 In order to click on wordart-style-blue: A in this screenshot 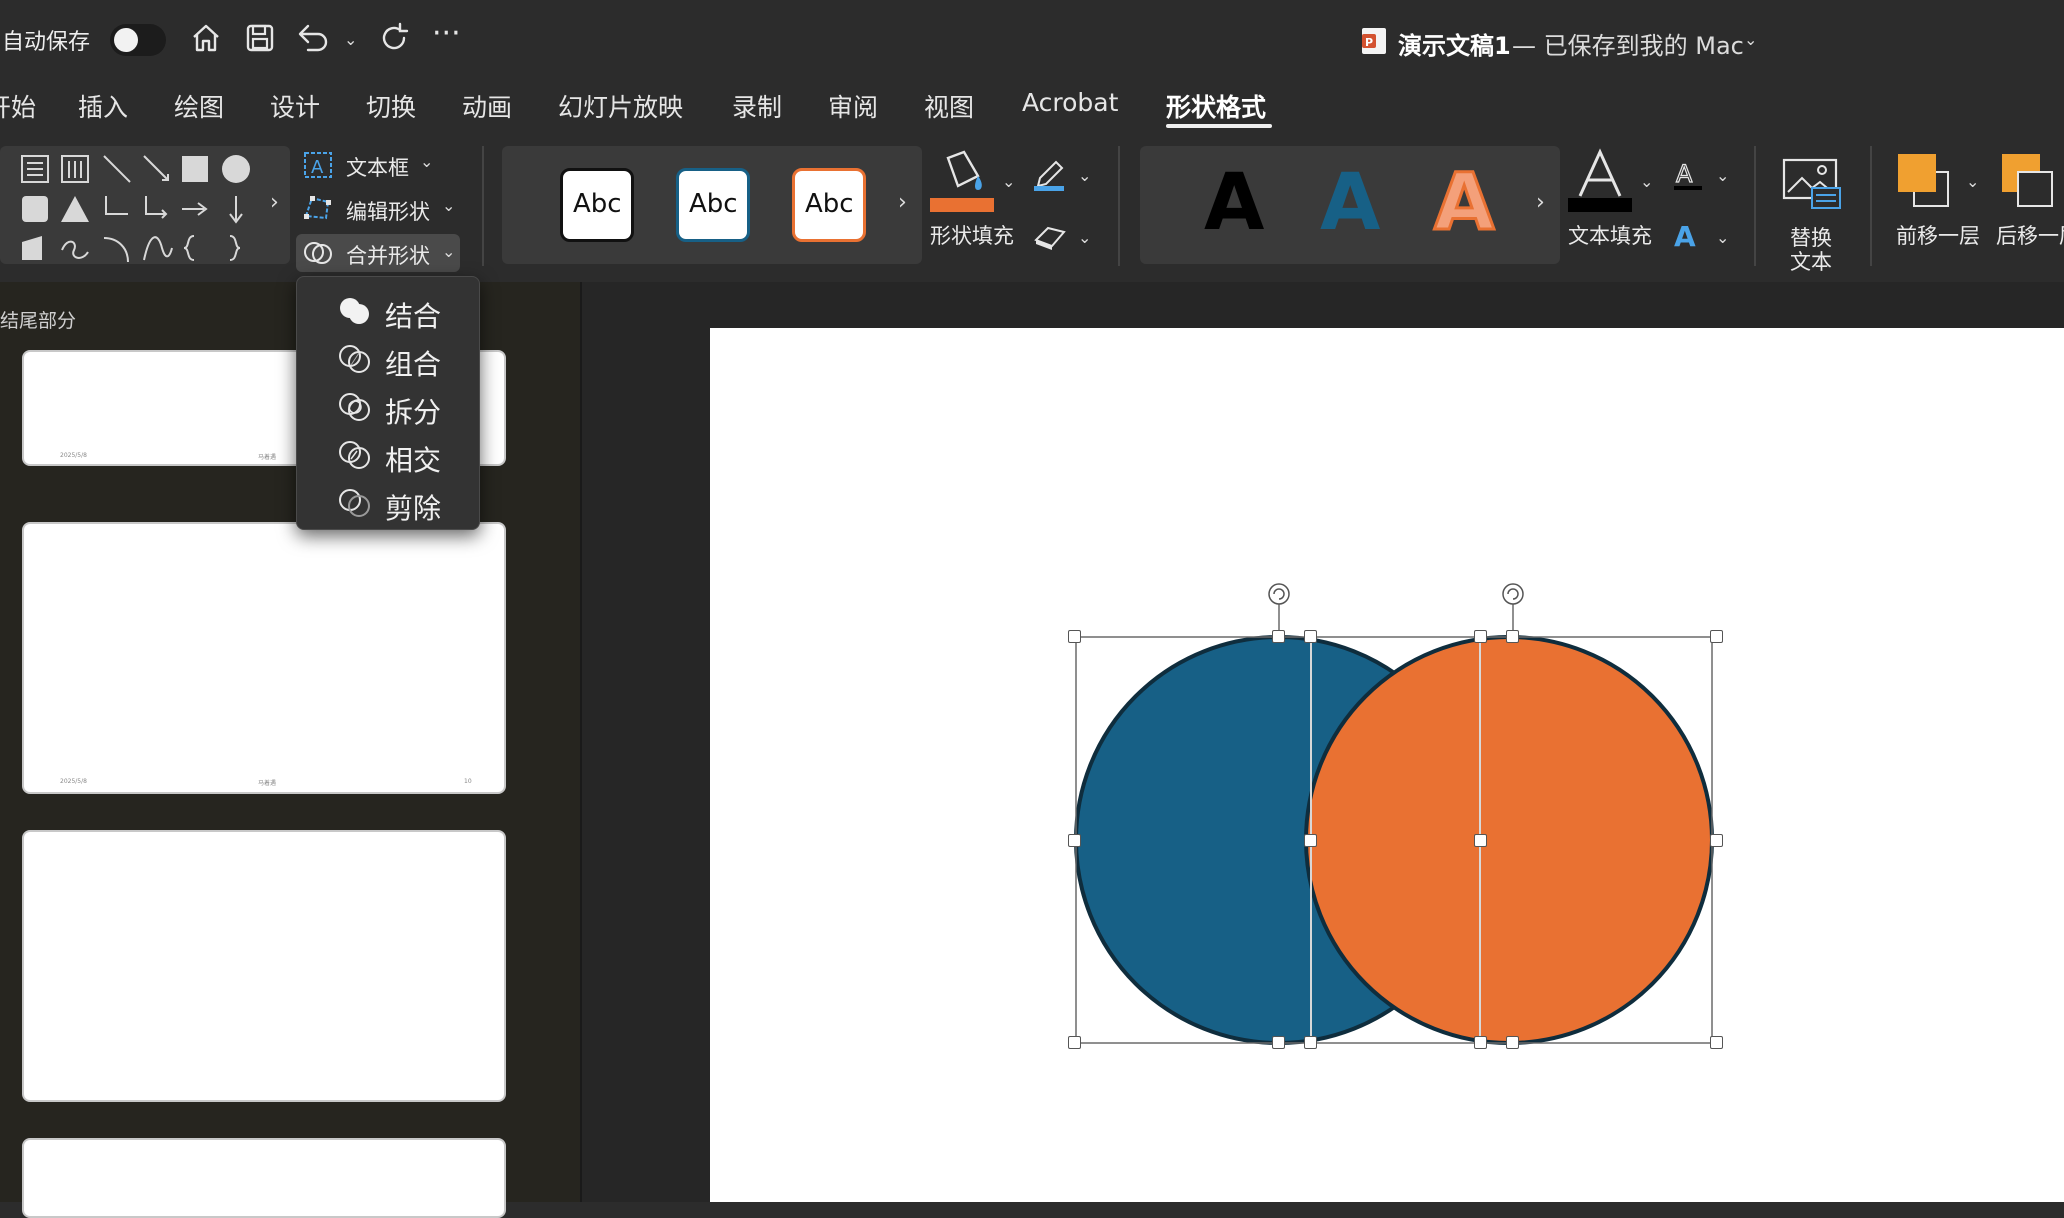, I will do `click(1350, 203)`.